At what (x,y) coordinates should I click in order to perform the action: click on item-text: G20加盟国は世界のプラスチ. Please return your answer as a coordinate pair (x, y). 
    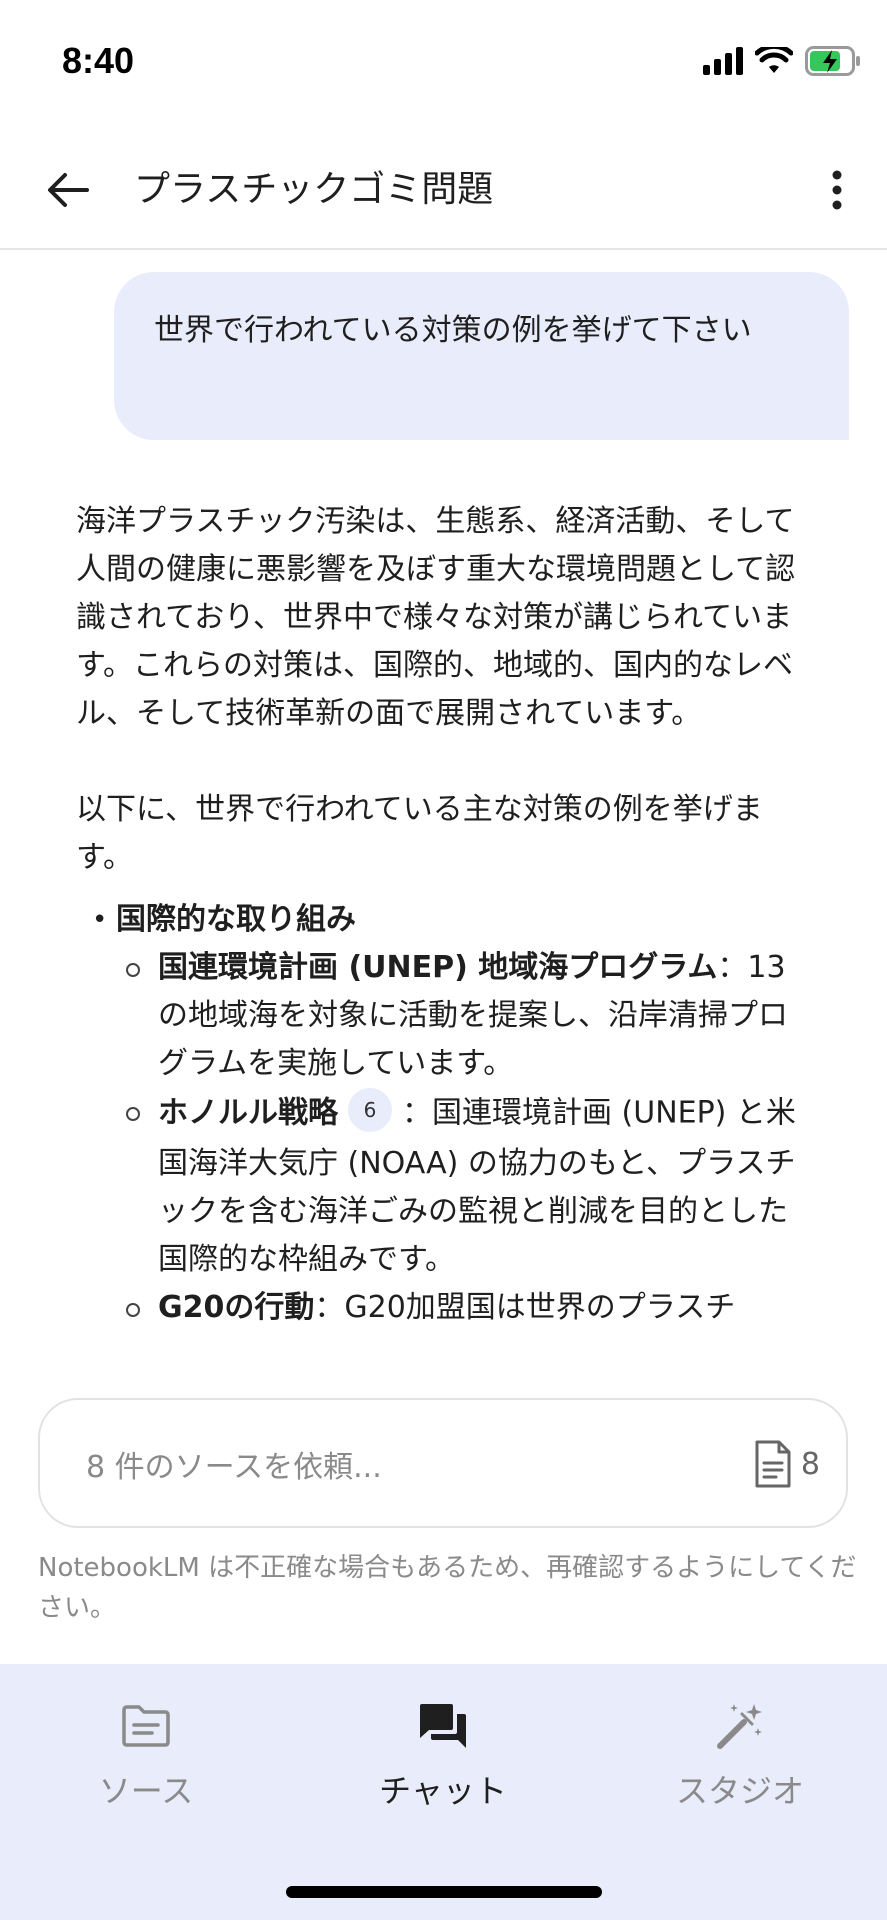
    Looking at the image, I should click on (540, 1307).